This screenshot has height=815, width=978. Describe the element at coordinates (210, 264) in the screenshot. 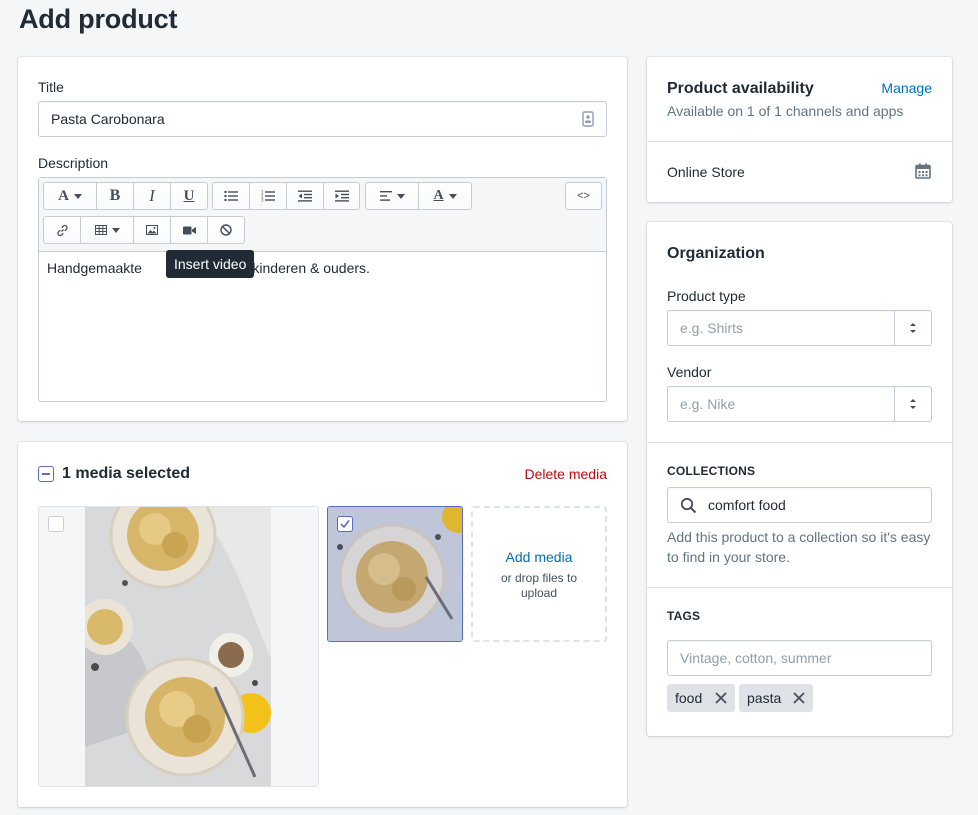

I see `insert-video-tooltip: Insert video` at that location.